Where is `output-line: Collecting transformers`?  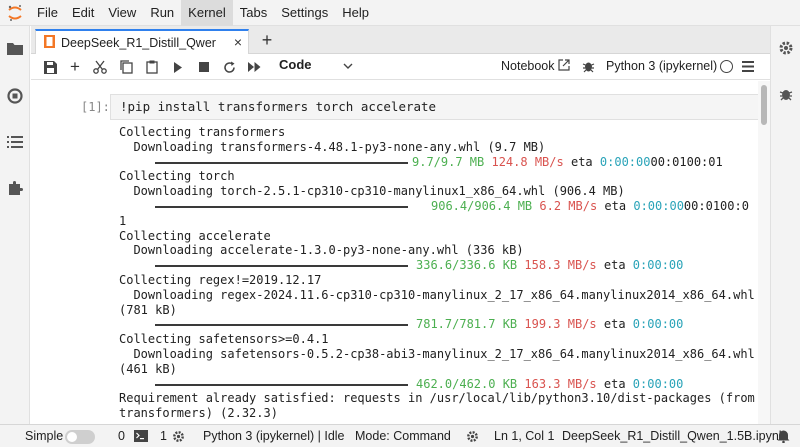 output-line: Collecting transformers is located at coordinates (202, 132).